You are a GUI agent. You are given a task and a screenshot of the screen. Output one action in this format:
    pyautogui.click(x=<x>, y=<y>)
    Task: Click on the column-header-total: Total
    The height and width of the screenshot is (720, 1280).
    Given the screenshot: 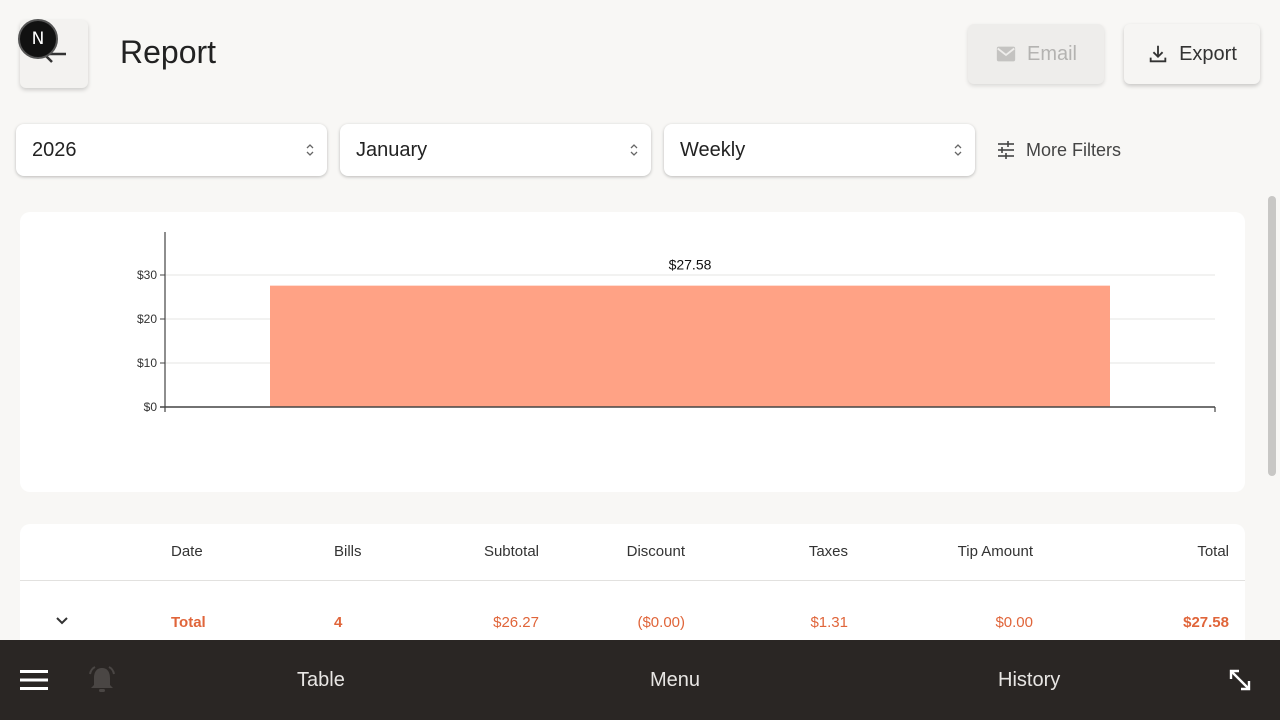 What is the action you would take?
    pyautogui.click(x=1213, y=551)
    